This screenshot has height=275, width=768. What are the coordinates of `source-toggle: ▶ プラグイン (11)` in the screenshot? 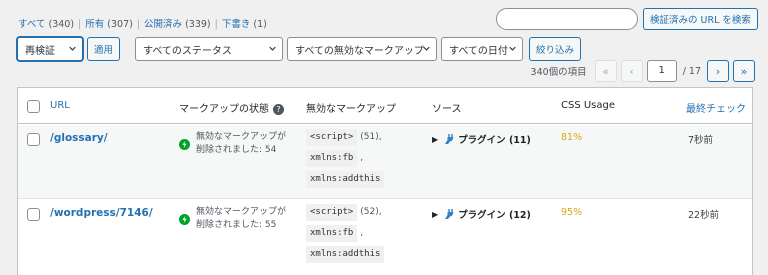 It's located at (481, 139).